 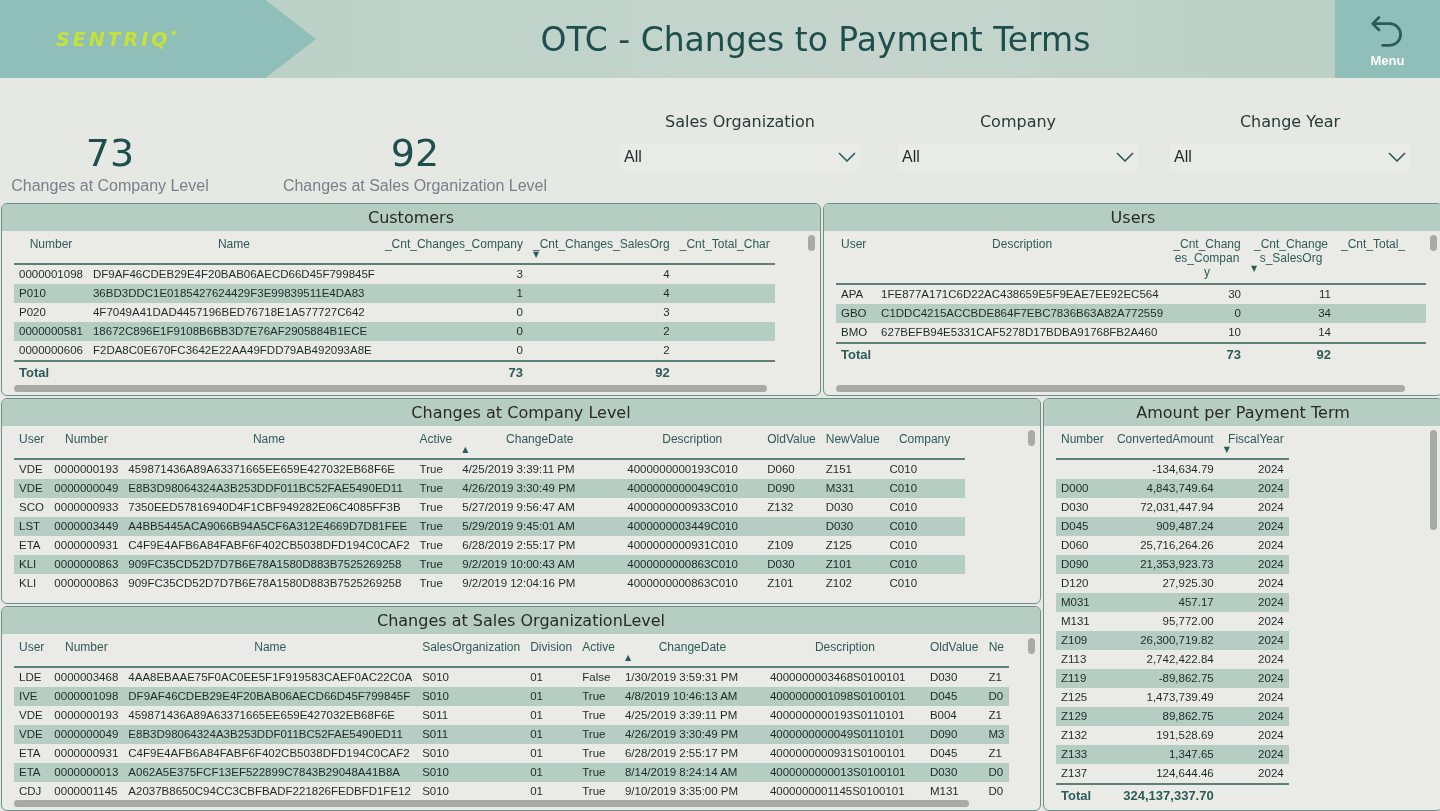 What do you see at coordinates (692, 791) in the screenshot?
I see `table-cell: 9/10/2019 3:35:00 PM` at bounding box center [692, 791].